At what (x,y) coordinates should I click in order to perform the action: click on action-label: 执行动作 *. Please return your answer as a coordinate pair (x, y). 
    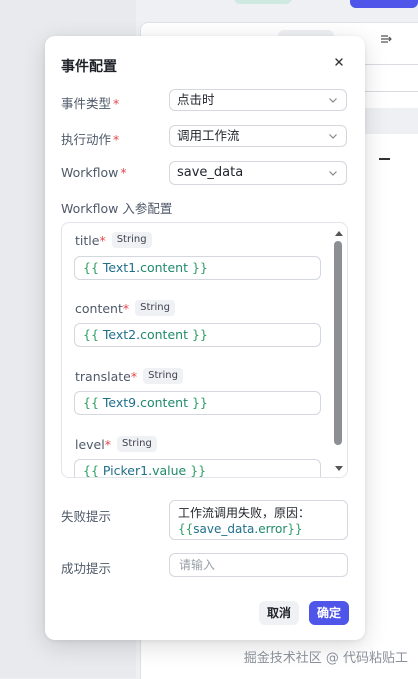
    Looking at the image, I should click on (90, 138).